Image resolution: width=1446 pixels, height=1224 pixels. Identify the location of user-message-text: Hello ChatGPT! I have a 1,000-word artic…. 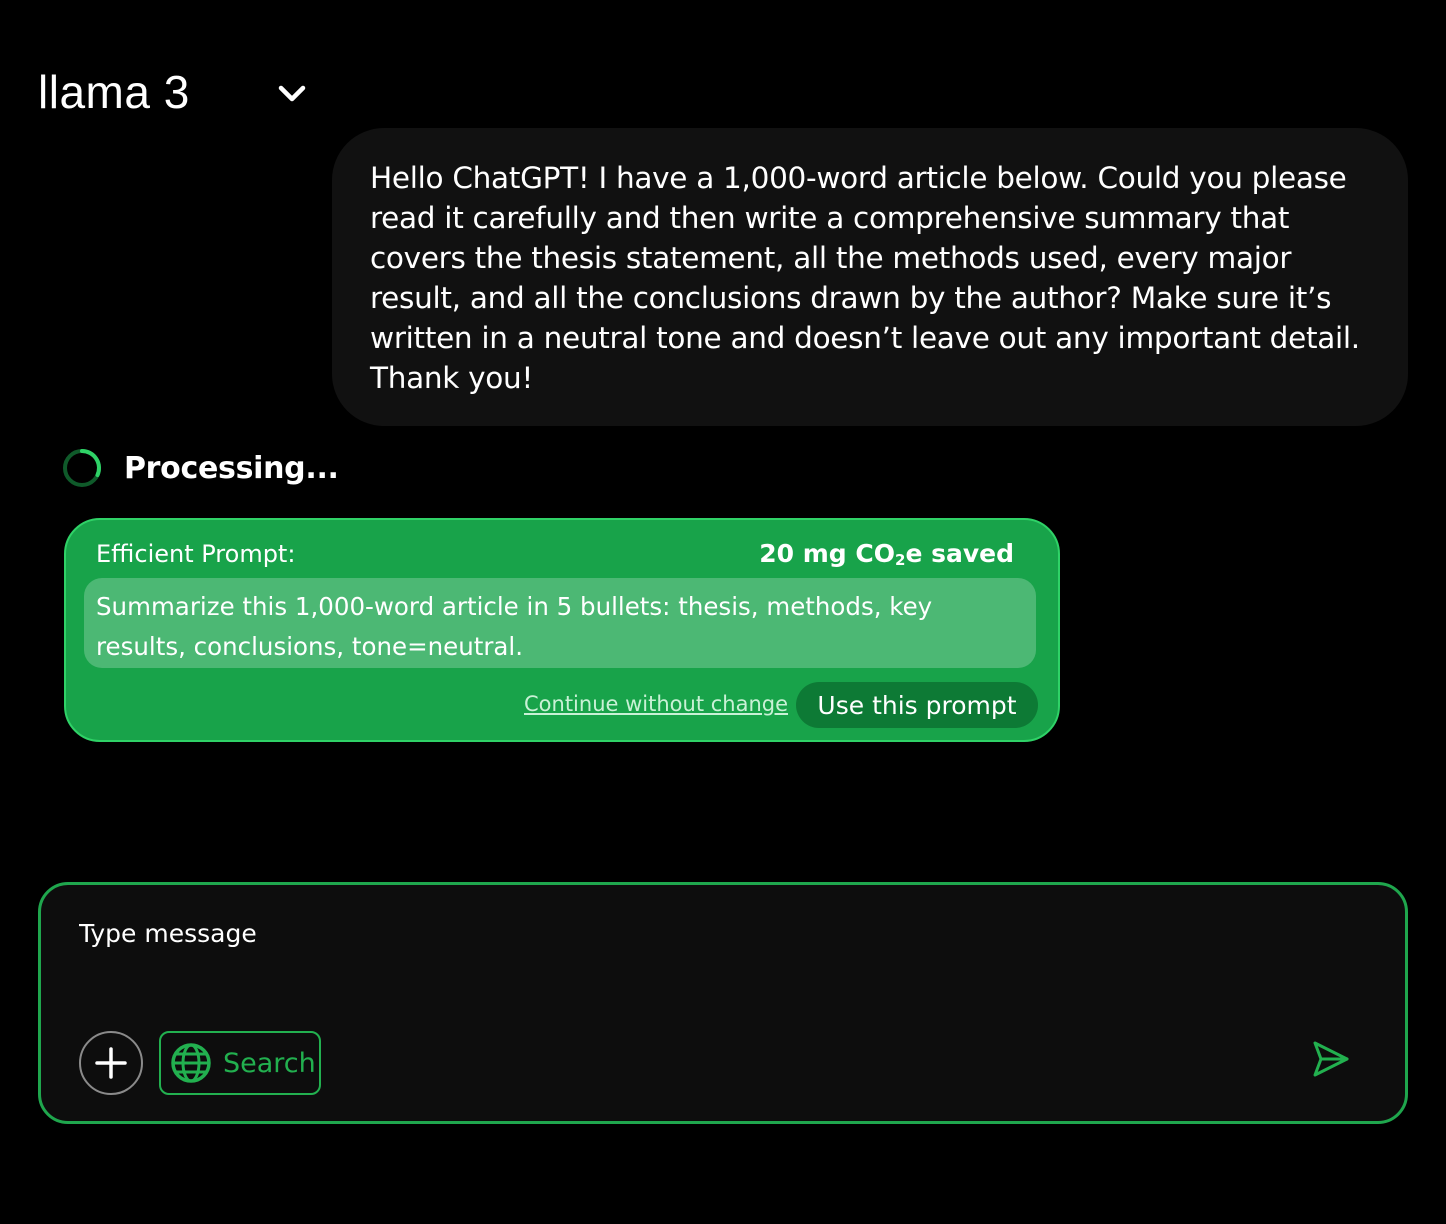
(865, 278).